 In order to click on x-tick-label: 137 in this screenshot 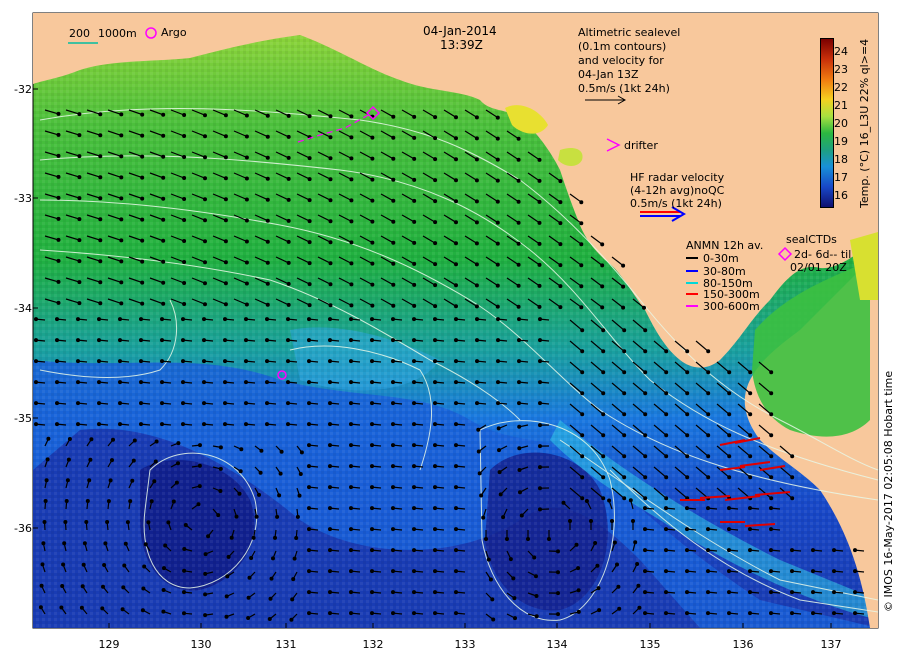, I will do `click(831, 644)`.